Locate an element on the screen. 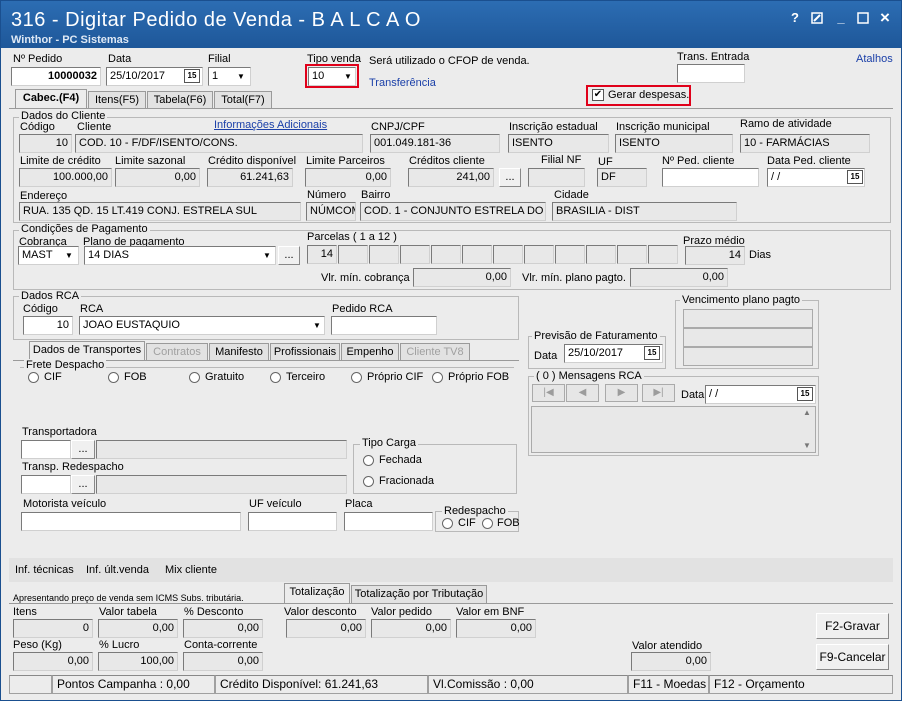 Image resolution: width=902 pixels, height=701 pixels. valor-atendido-field: 0,00 is located at coordinates (671, 661).